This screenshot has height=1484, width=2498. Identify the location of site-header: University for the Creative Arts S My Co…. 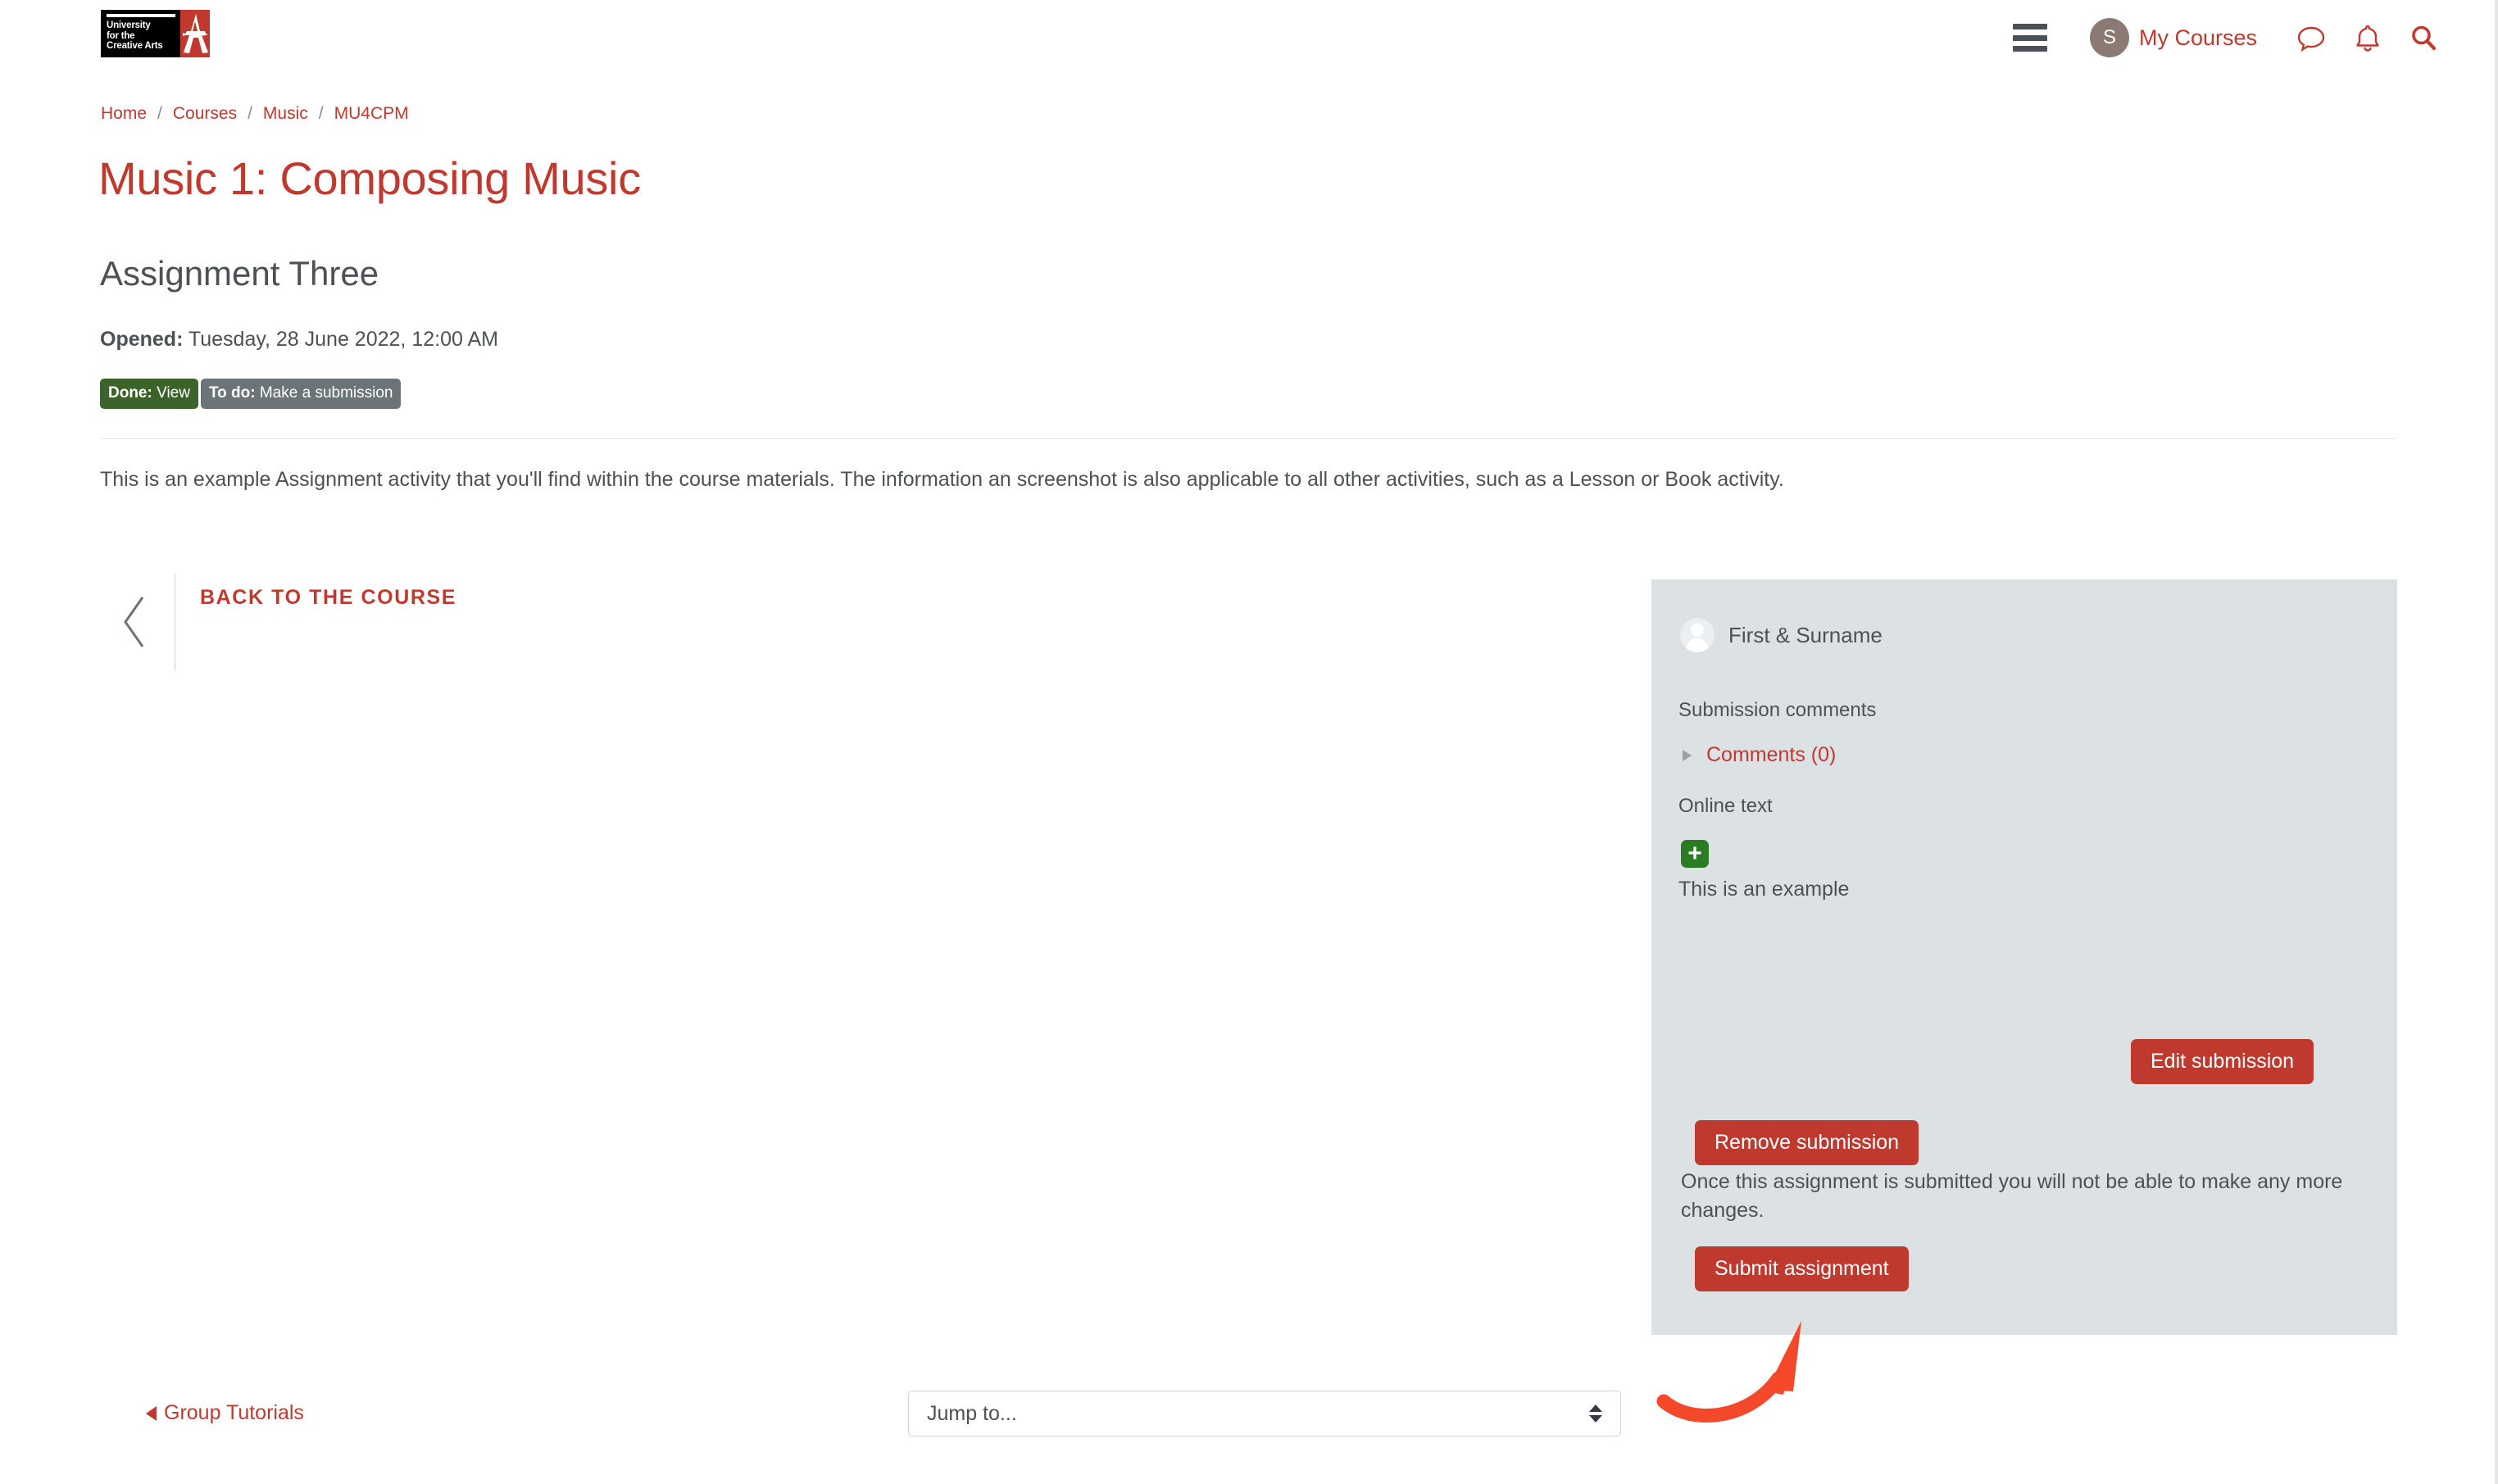
(1247, 37).